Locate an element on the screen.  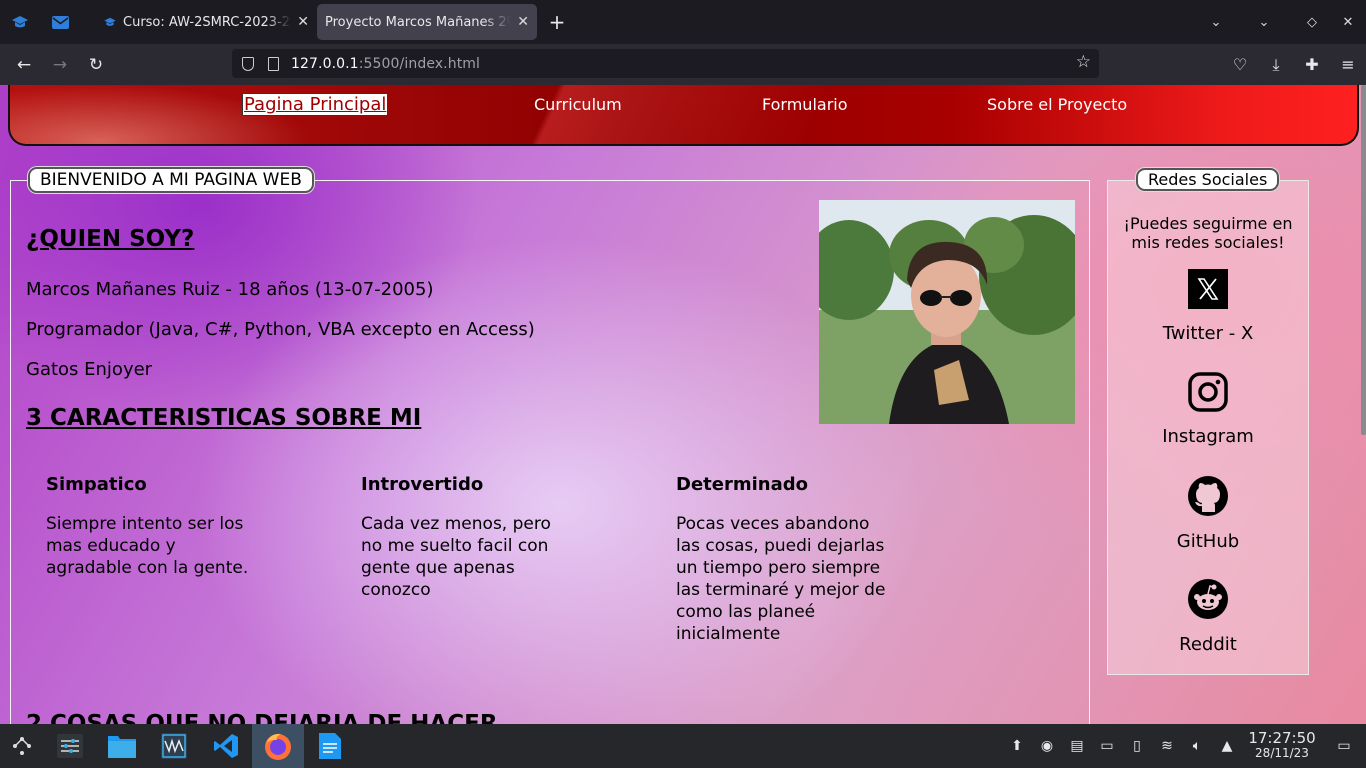
text-editor-icon is located at coordinates (330, 746).